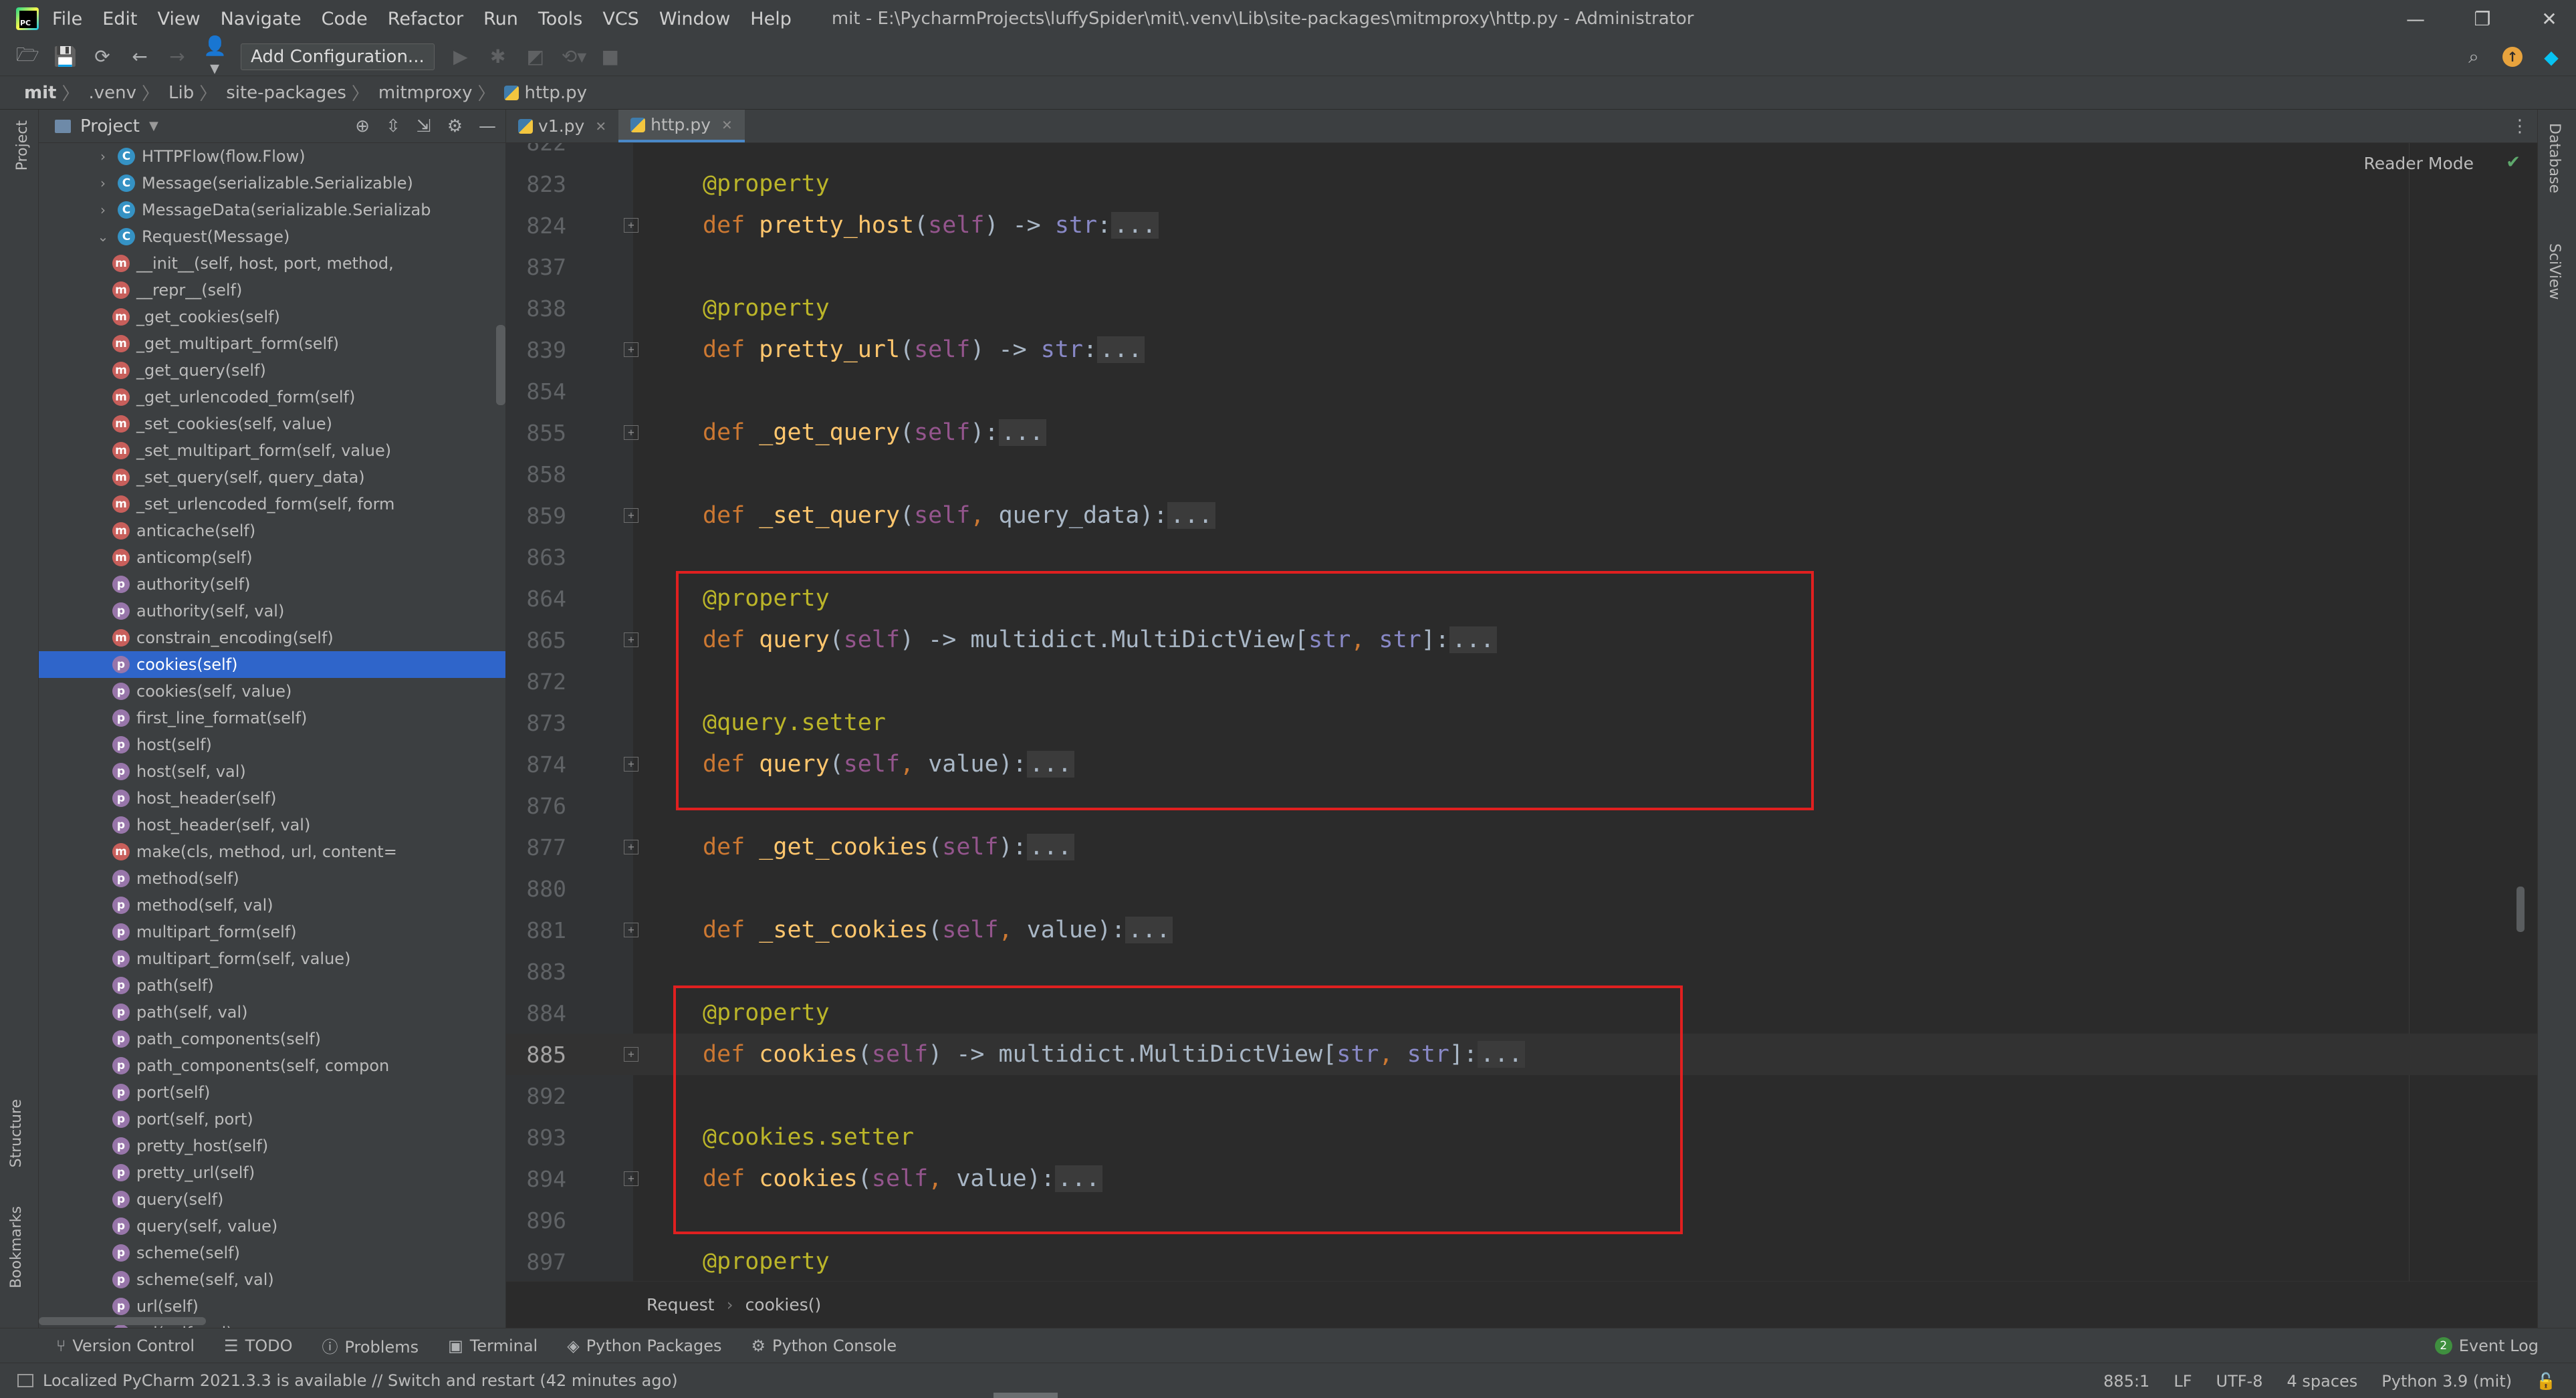 The height and width of the screenshot is (1398, 2576). What do you see at coordinates (272, 798) in the screenshot?
I see `tree-item: p host_header(self)` at bounding box center [272, 798].